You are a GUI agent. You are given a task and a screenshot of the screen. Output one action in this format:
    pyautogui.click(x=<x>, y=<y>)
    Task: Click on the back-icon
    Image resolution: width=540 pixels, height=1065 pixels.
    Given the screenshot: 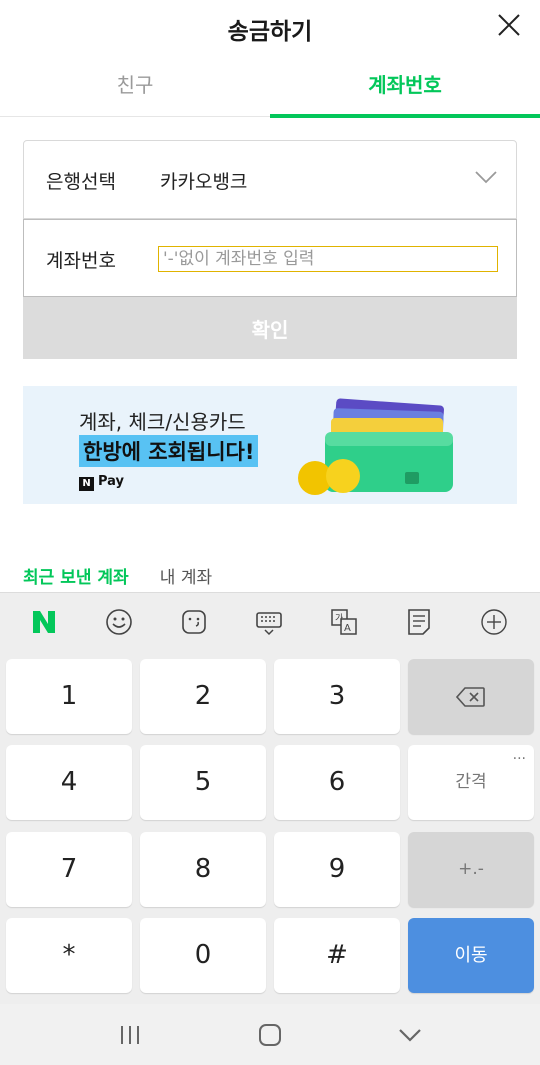 What is the action you would take?
    pyautogui.click(x=410, y=1035)
    